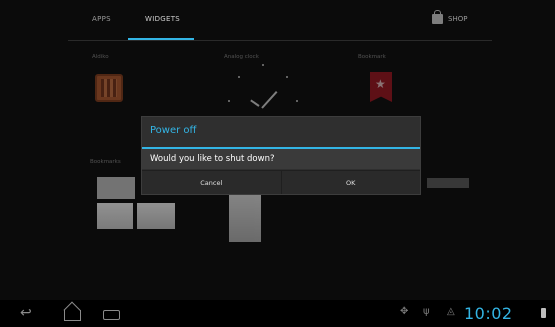 The width and height of the screenshot is (555, 327). I want to click on back-icon: ↩, so click(26, 313).